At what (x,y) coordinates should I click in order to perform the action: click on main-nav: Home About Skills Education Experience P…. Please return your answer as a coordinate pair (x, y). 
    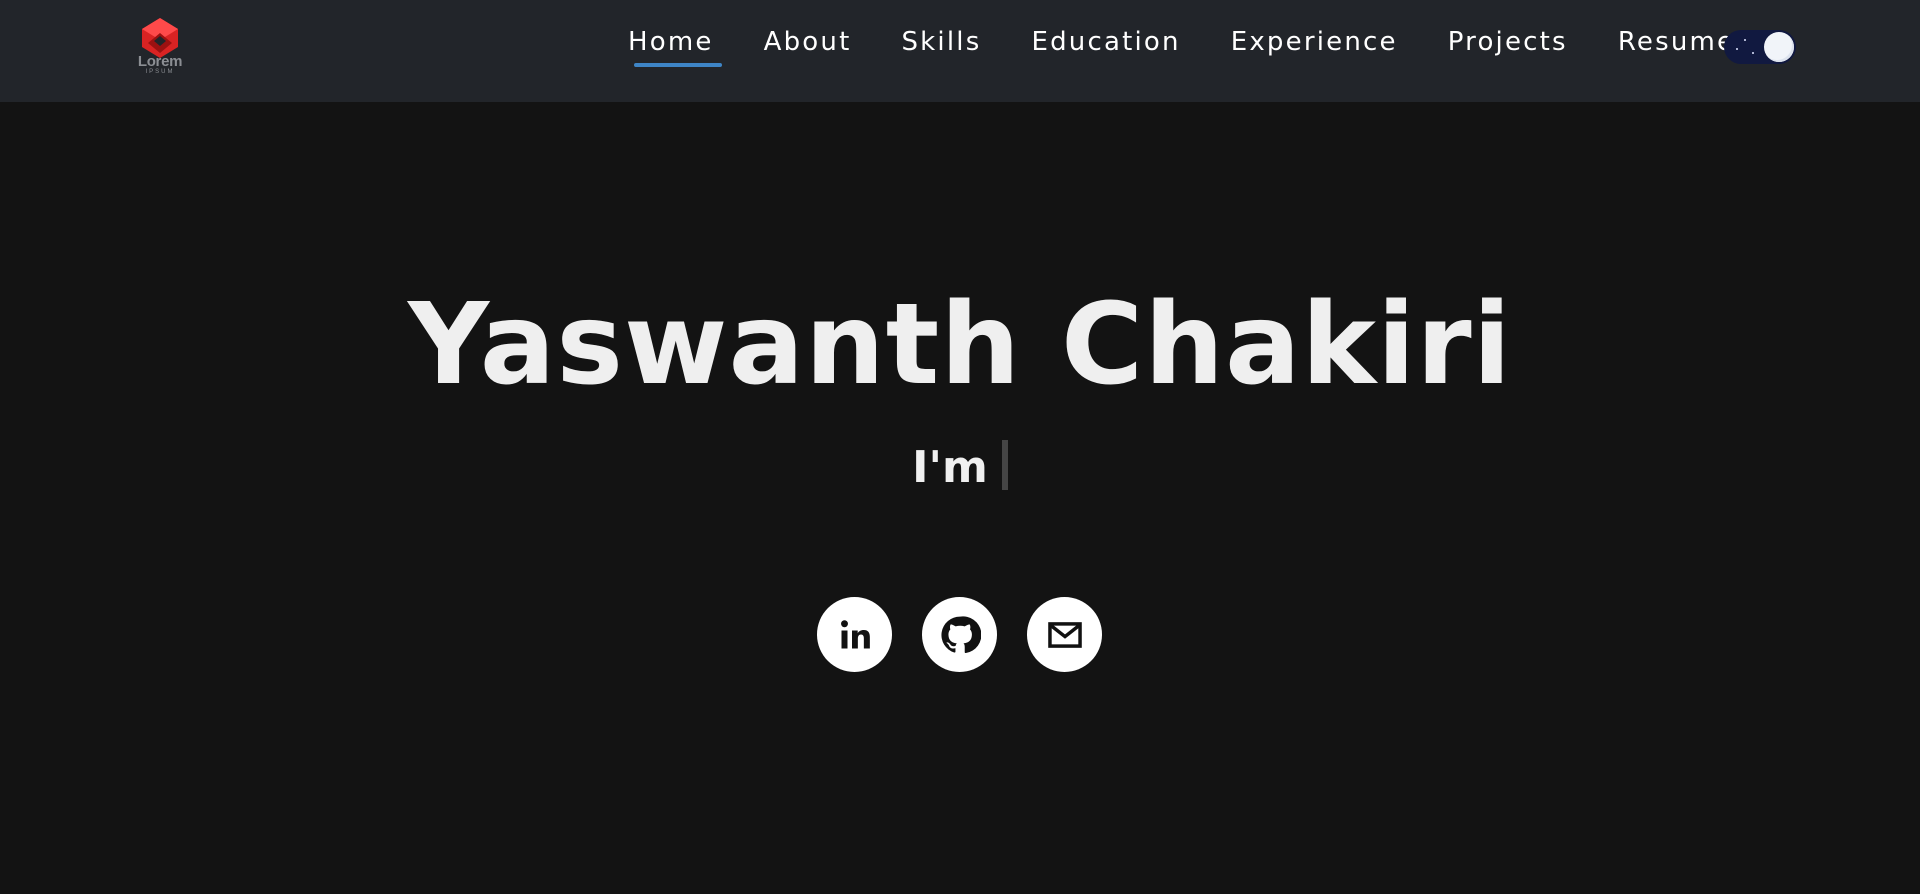
    Looking at the image, I should click on (1198, 44).